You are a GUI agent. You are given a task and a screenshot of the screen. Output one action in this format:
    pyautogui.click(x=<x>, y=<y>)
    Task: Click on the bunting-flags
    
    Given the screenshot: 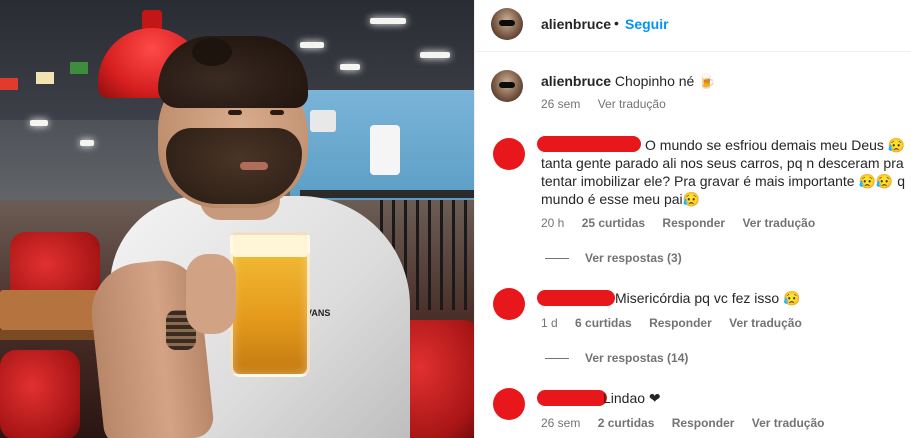 What is the action you would take?
    pyautogui.click(x=55, y=78)
    